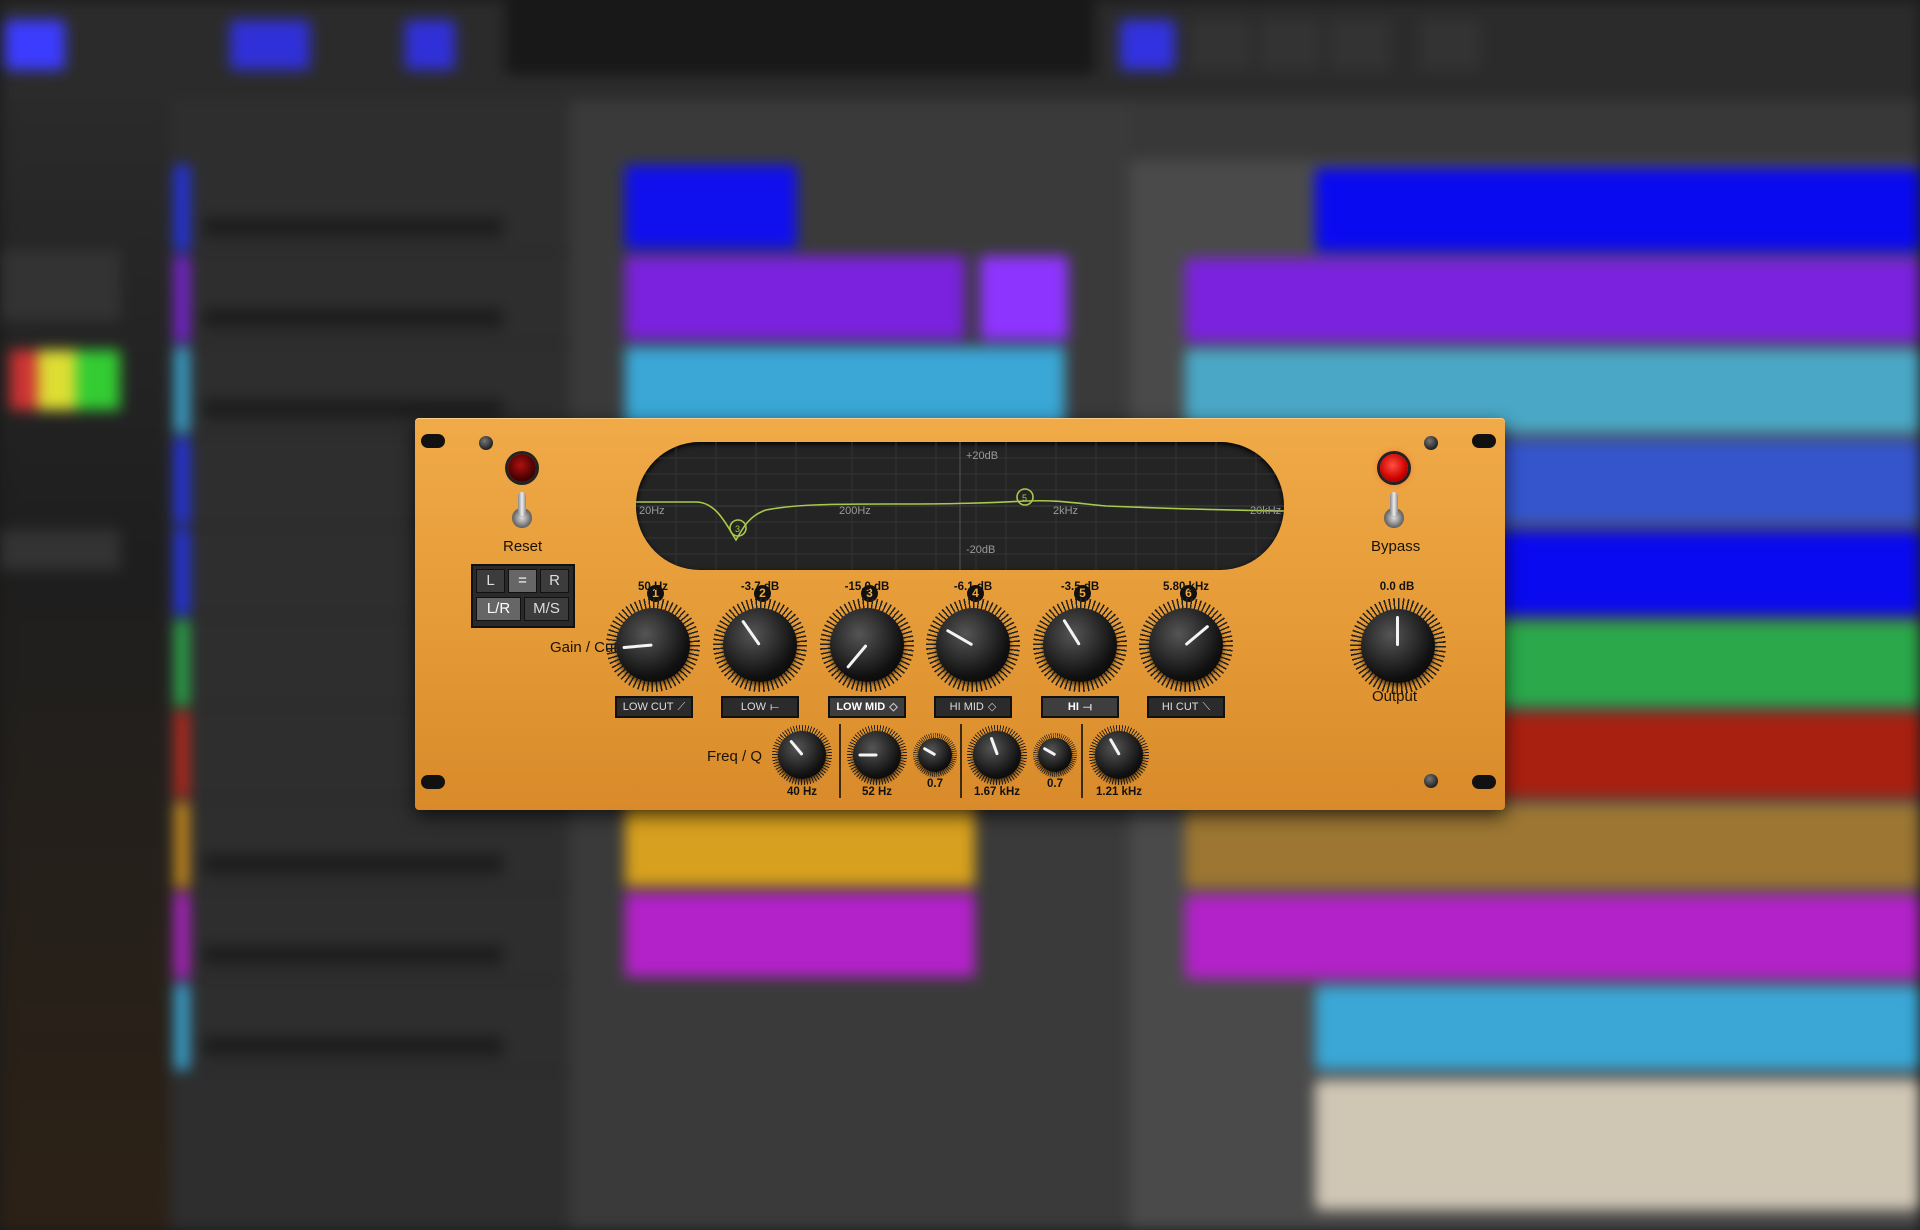 The height and width of the screenshot is (1230, 1920). I want to click on band-6-type-button: HI CUT ⟍, so click(1186, 707).